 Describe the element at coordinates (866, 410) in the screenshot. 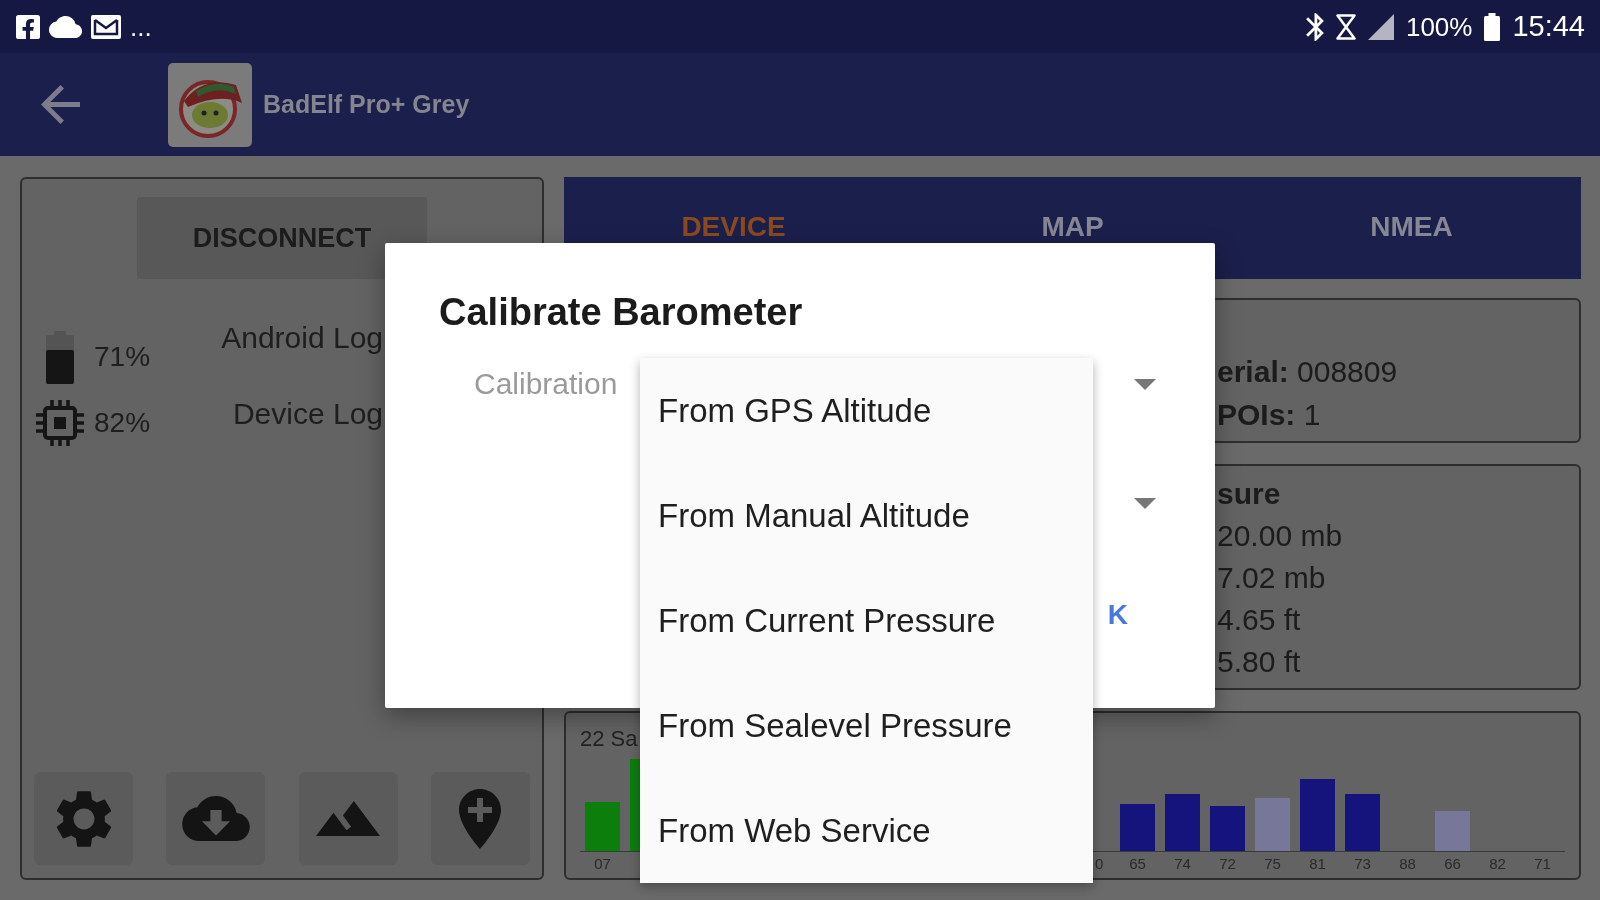

I see `menu-item: From GPS Altitude` at that location.